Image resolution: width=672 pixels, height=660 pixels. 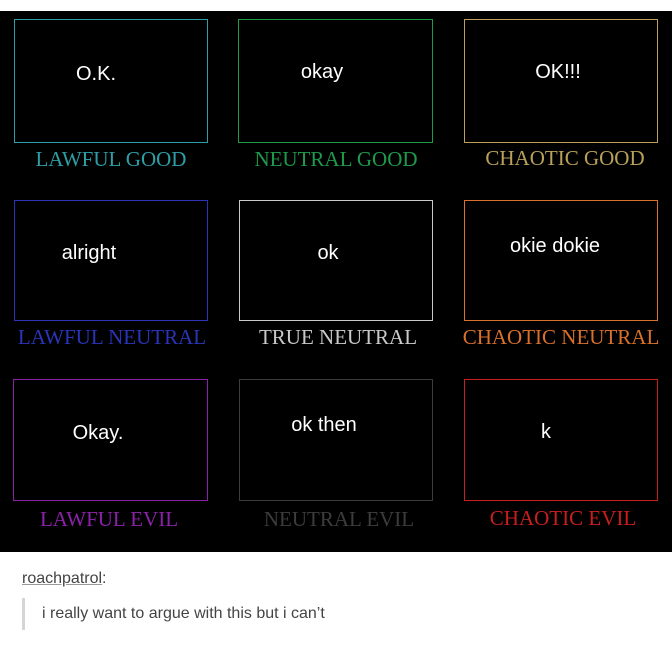 I want to click on cell-word-neutral-good: okay, so click(x=322, y=72).